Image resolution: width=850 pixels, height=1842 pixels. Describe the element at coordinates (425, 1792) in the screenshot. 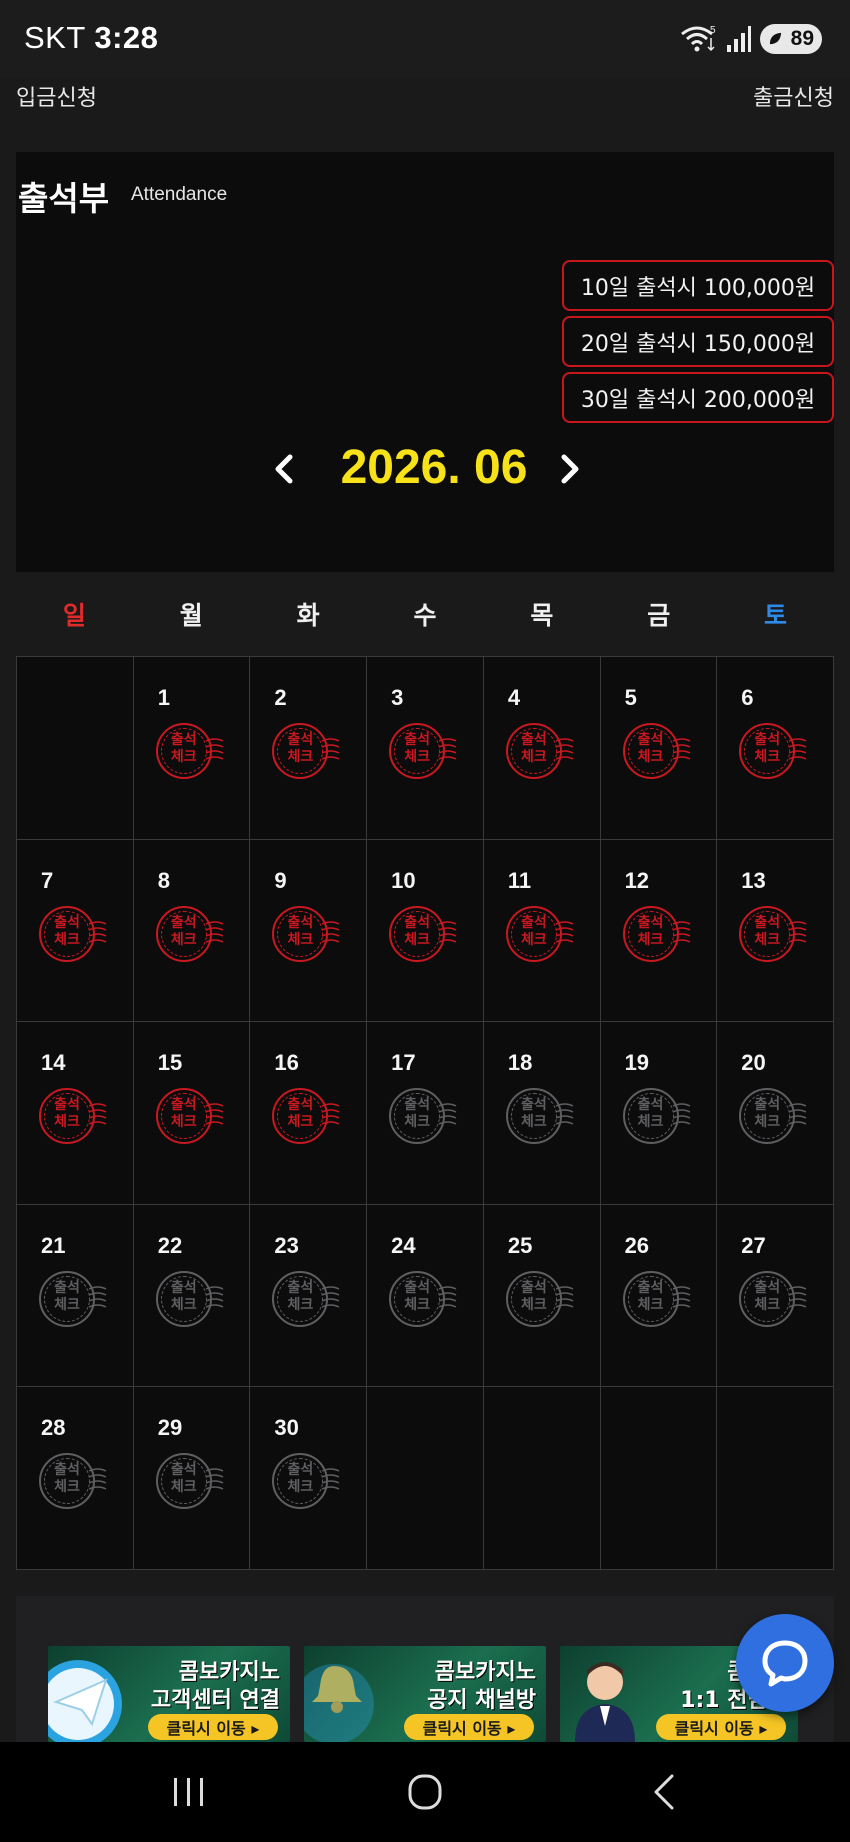

I see `home-icon` at that location.